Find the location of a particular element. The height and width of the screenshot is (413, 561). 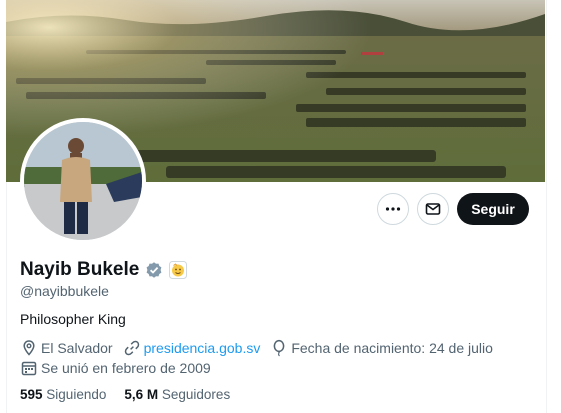

birthday-item: Fecha de nacimiento: 24 de julio is located at coordinates (381, 348).